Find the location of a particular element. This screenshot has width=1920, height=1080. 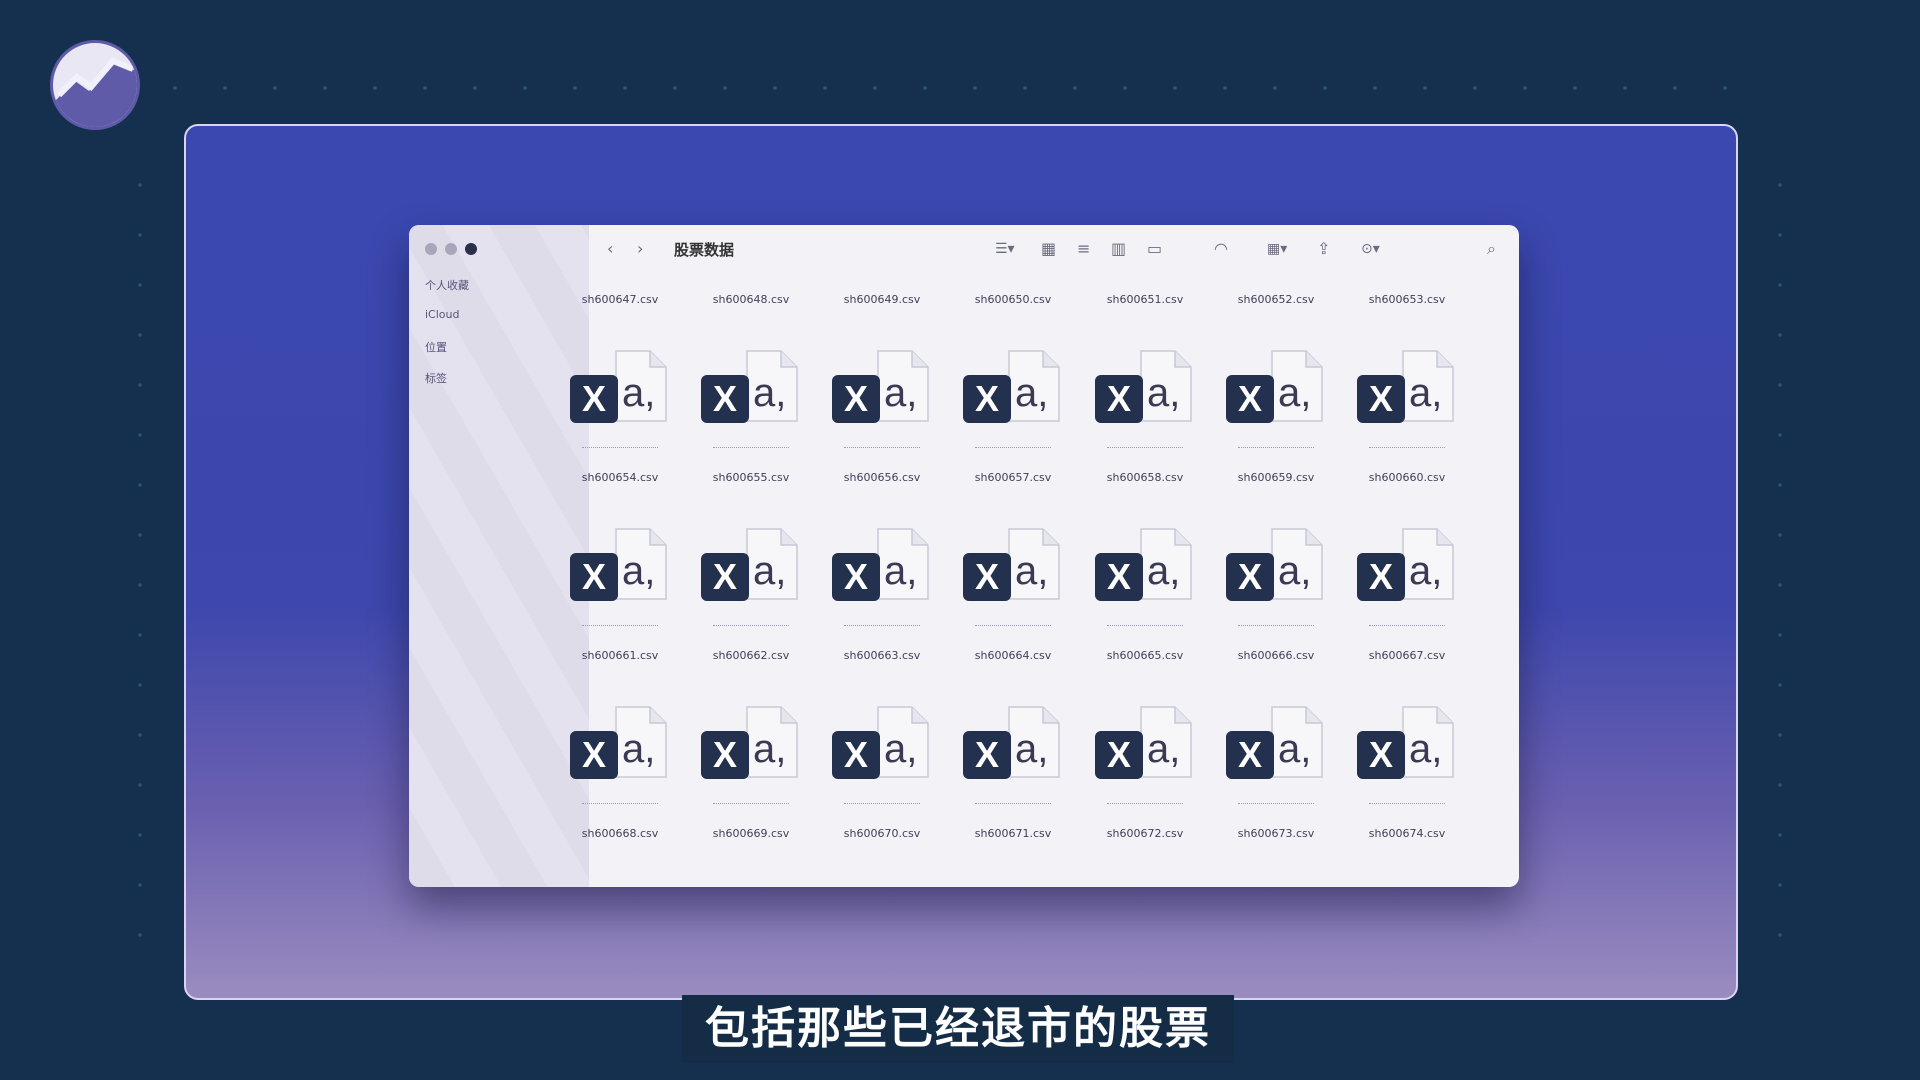

sidebar-item-icloud: iCloud is located at coordinates (442, 314).